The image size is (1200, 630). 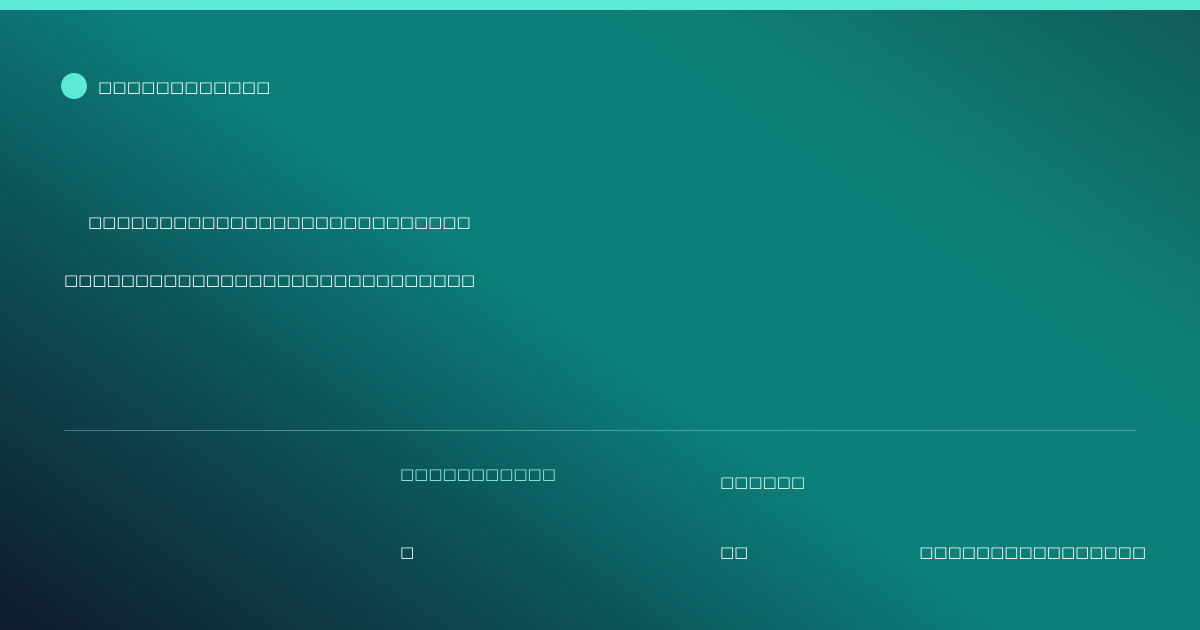 What do you see at coordinates (269, 280) in the screenshot?
I see `body-text-line-2: □□□□□□□□□□□□□□□□□□□□□□□□□□□□□` at bounding box center [269, 280].